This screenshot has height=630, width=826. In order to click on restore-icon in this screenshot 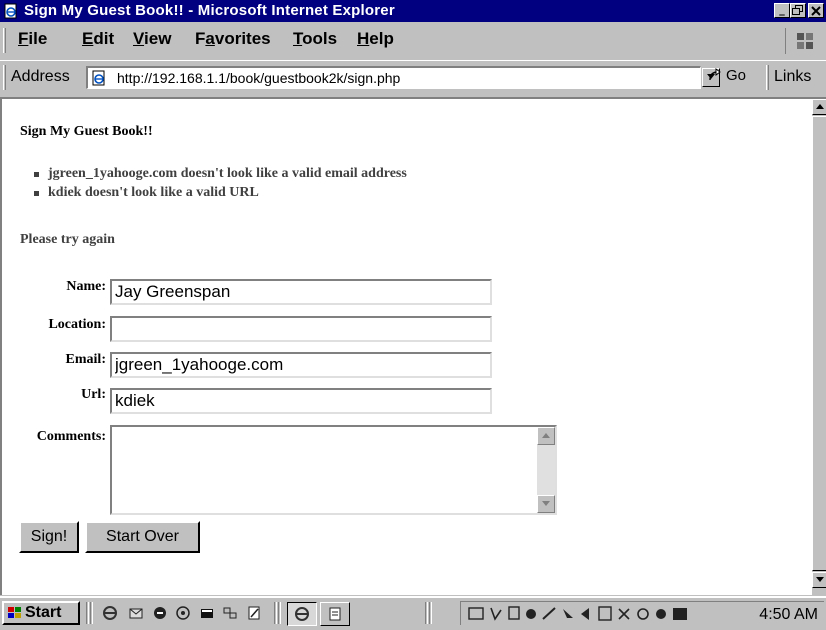, I will do `click(797, 10)`.